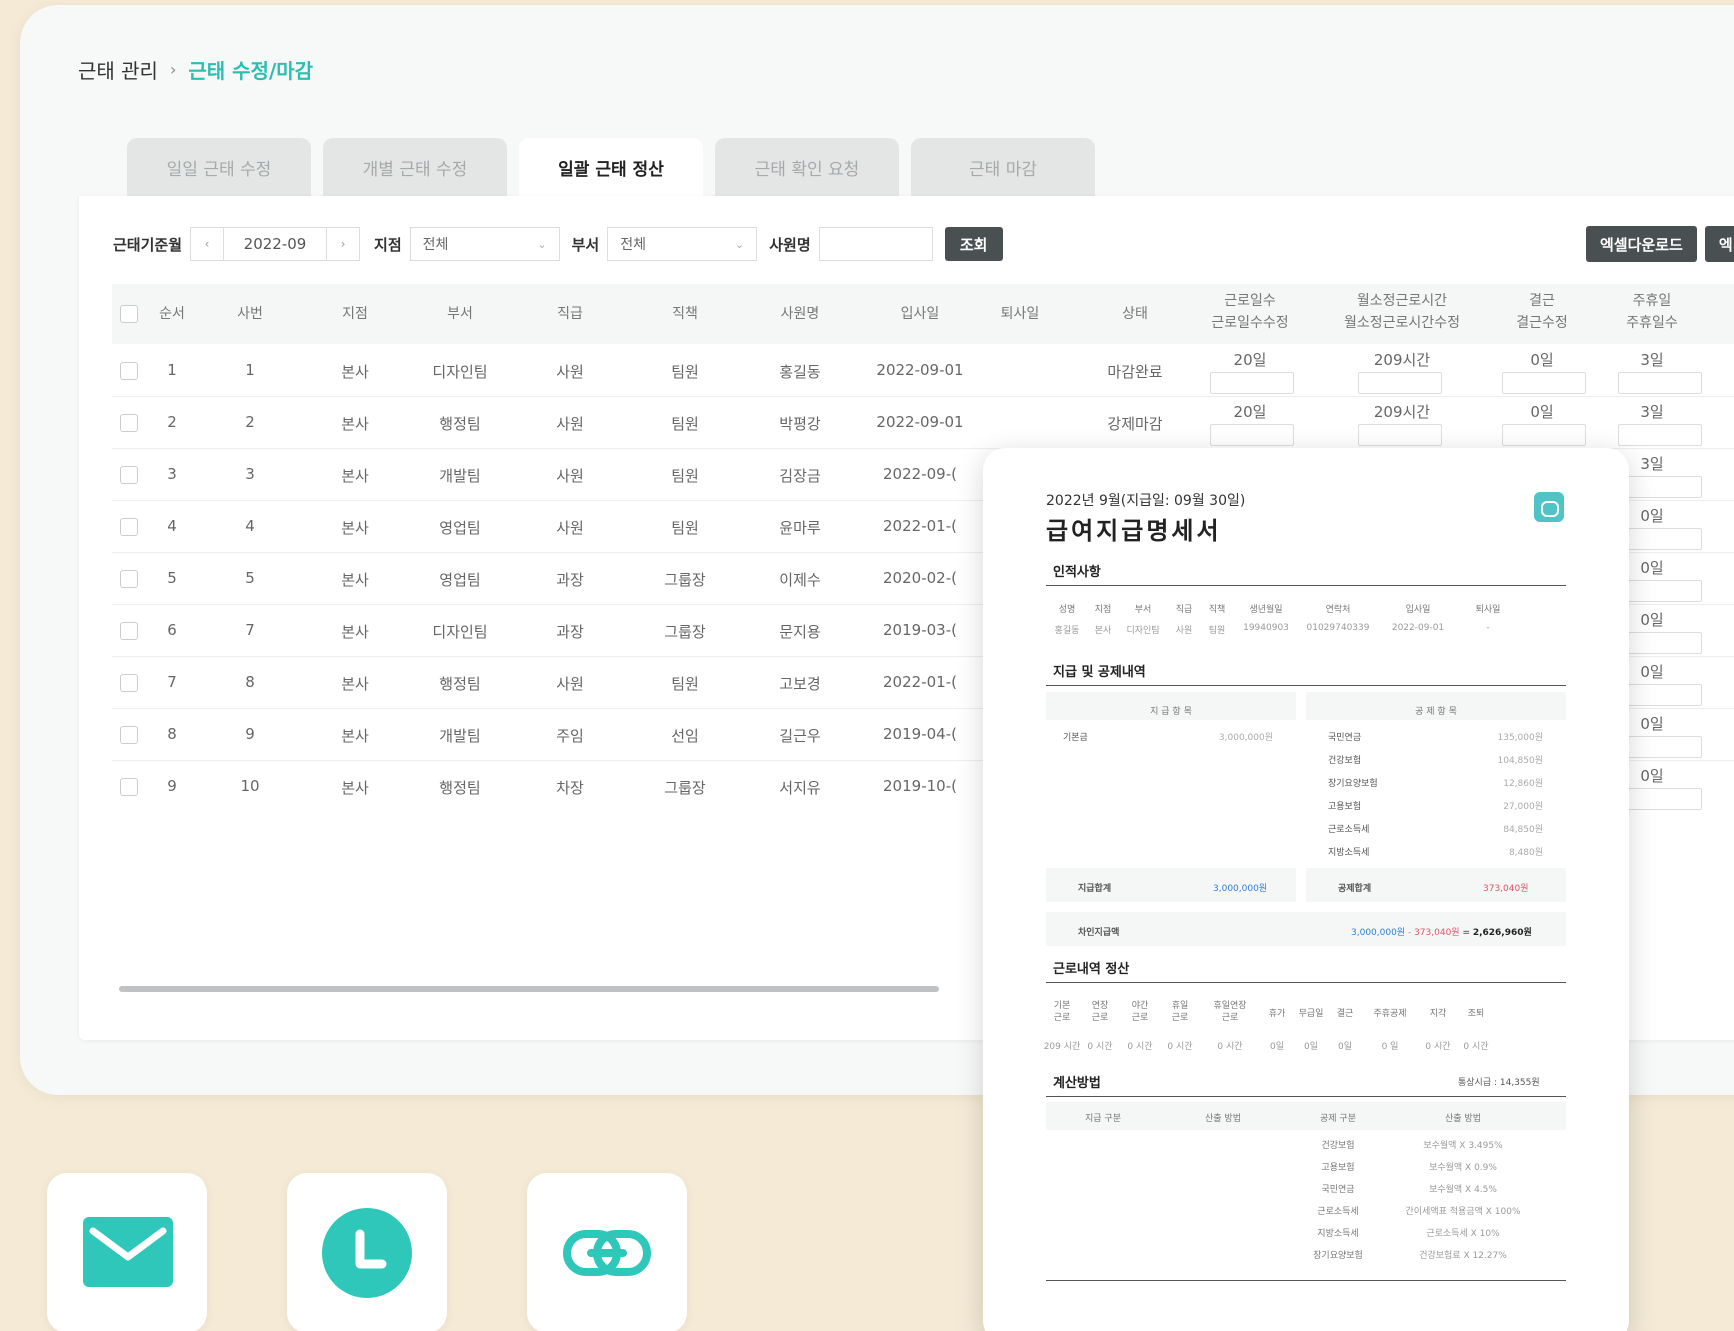 This screenshot has height=1331, width=1734. I want to click on header-holiday-edit: 주휴일수, so click(1652, 323).